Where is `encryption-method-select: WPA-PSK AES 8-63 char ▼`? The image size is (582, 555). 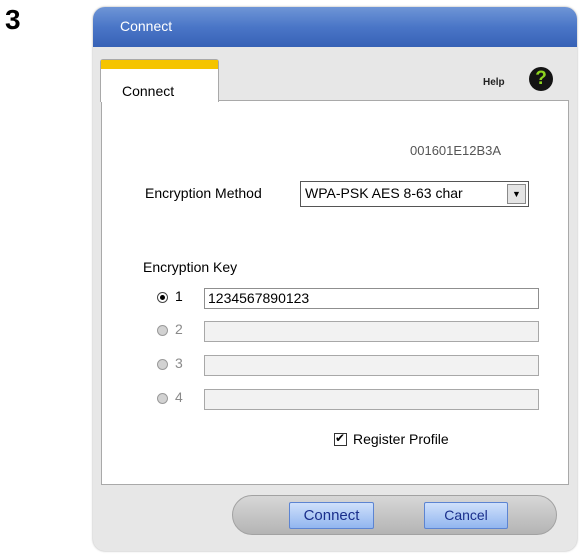 encryption-method-select: WPA-PSK AES 8-63 char ▼ is located at coordinates (414, 194).